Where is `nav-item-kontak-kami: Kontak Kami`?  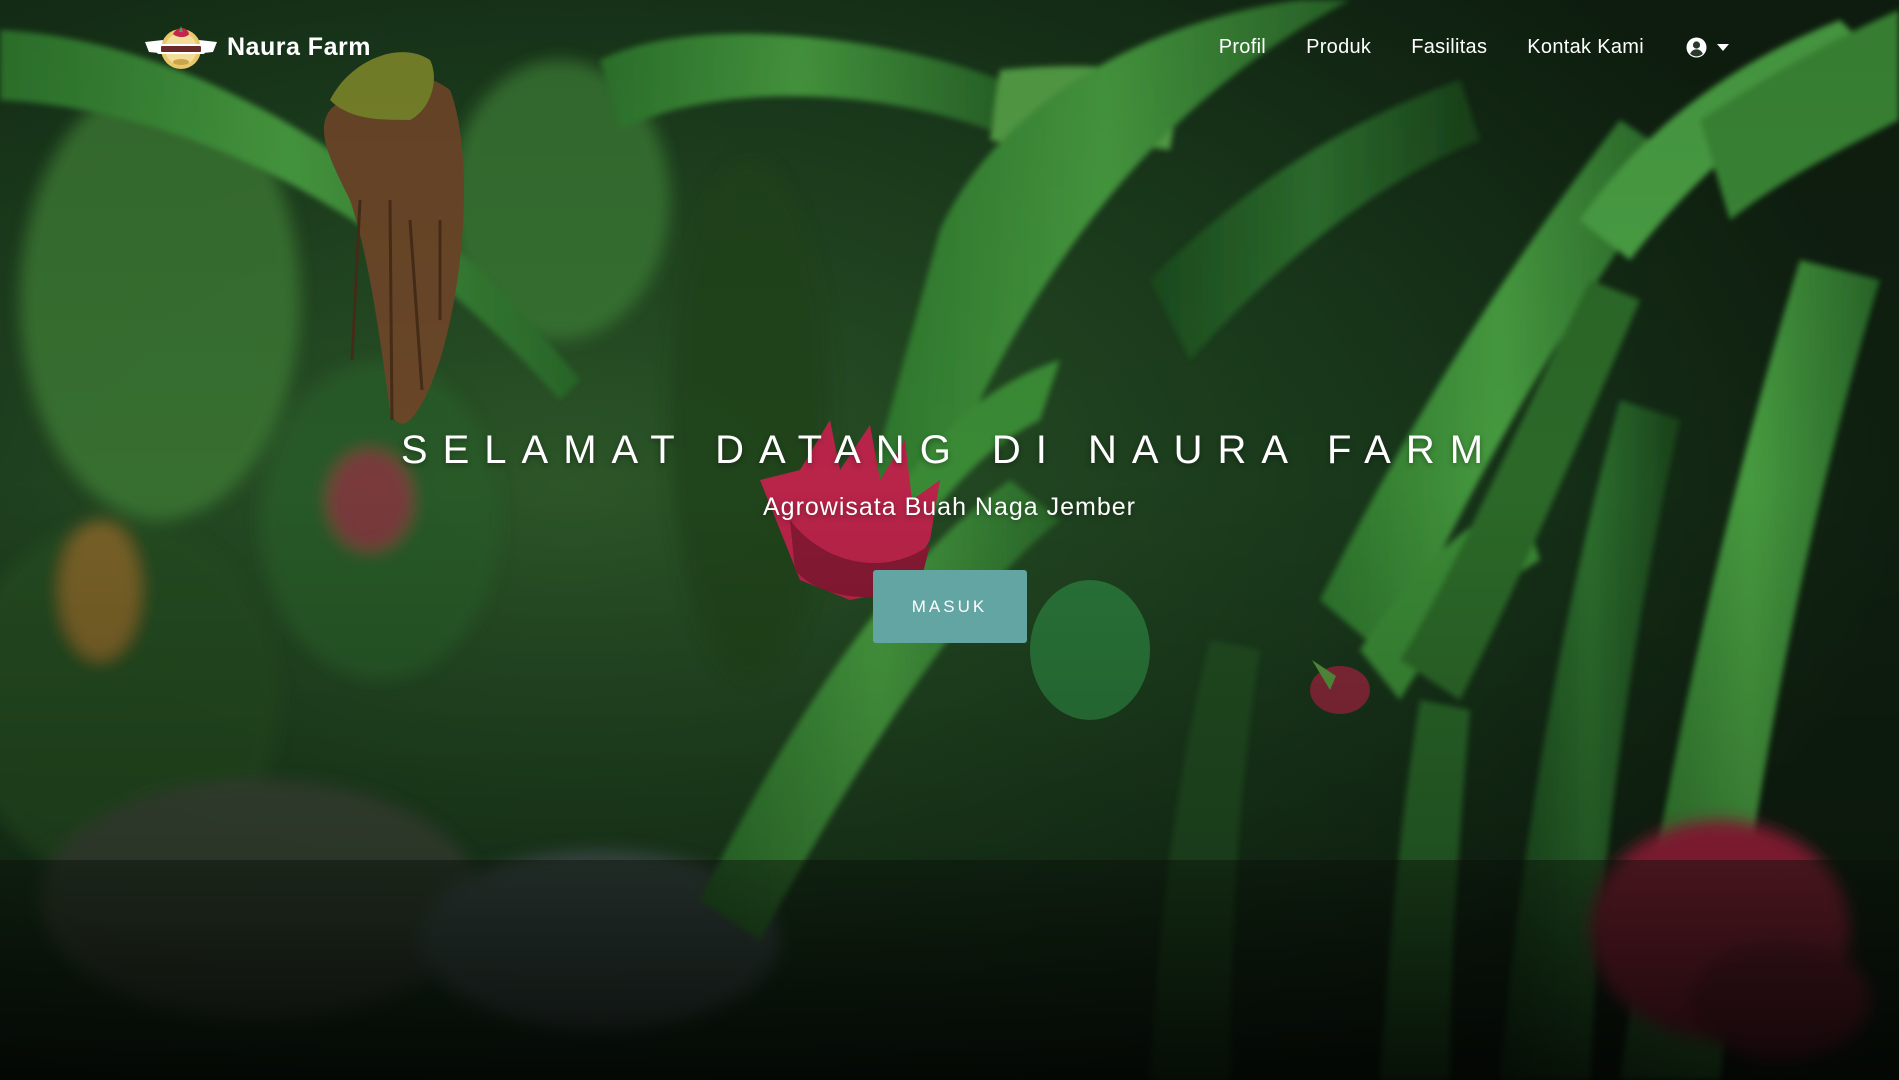
nav-item-kontak-kami: Kontak Kami is located at coordinates (1585, 47).